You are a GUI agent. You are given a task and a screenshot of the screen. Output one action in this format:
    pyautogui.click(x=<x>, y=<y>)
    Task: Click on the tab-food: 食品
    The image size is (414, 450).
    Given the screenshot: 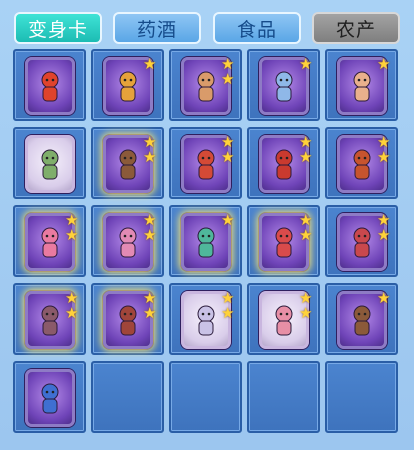 What is the action you would take?
    pyautogui.click(x=257, y=28)
    